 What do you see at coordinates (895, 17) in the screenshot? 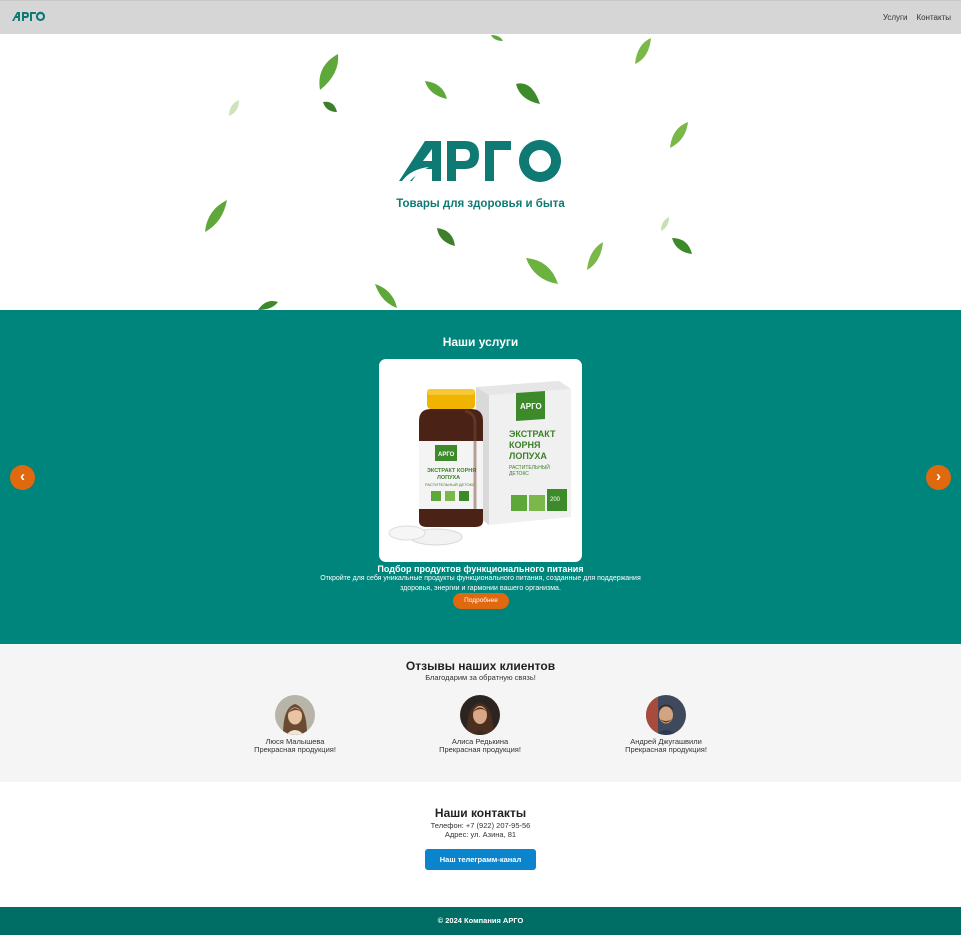
I see `nav-link-services: Услуги` at bounding box center [895, 17].